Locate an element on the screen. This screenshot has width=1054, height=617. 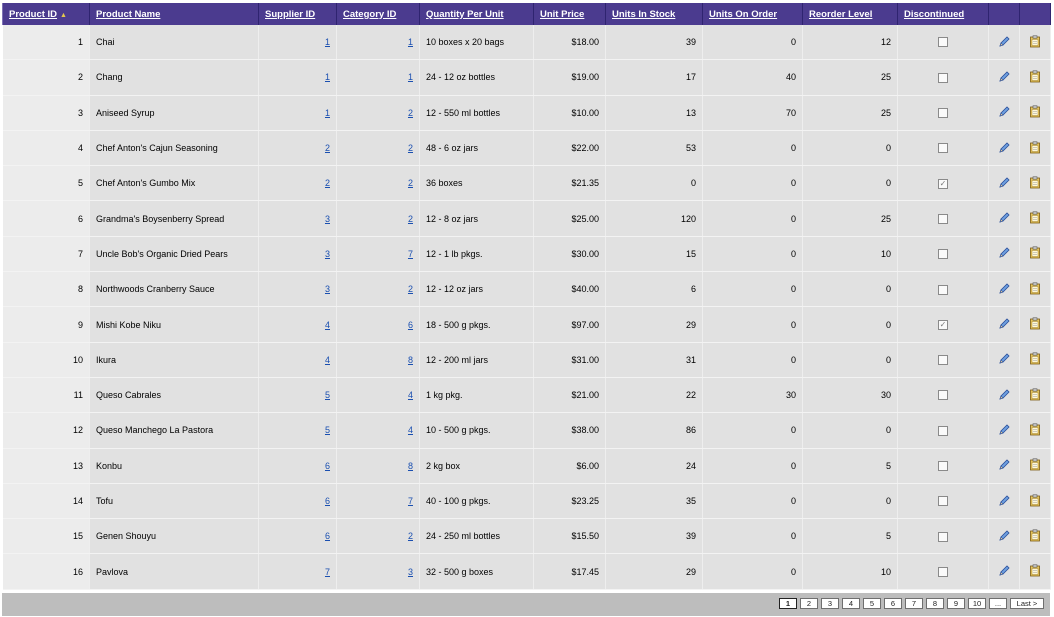
pager-page-button: 3 is located at coordinates (830, 603).